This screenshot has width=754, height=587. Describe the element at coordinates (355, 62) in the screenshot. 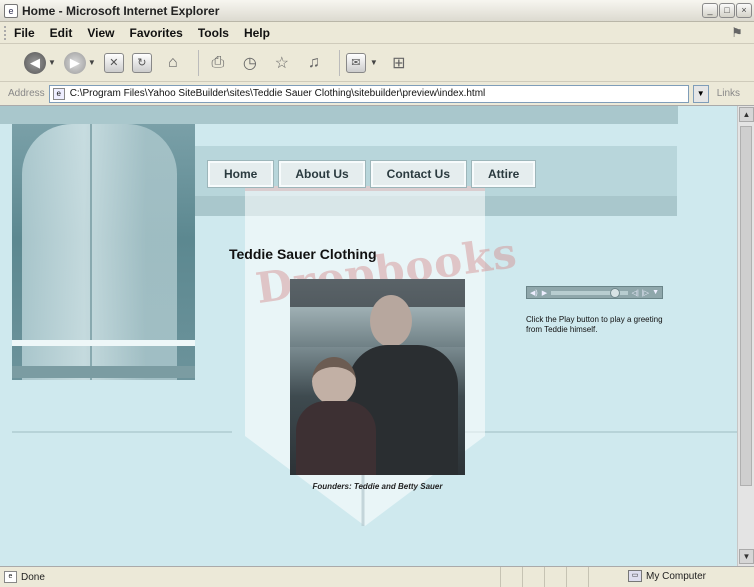

I see `mail-icon: ✉` at that location.